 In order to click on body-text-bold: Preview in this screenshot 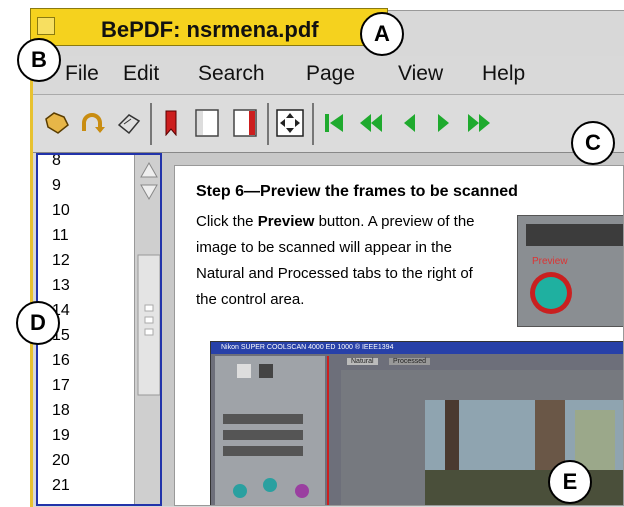, I will do `click(286, 221)`.